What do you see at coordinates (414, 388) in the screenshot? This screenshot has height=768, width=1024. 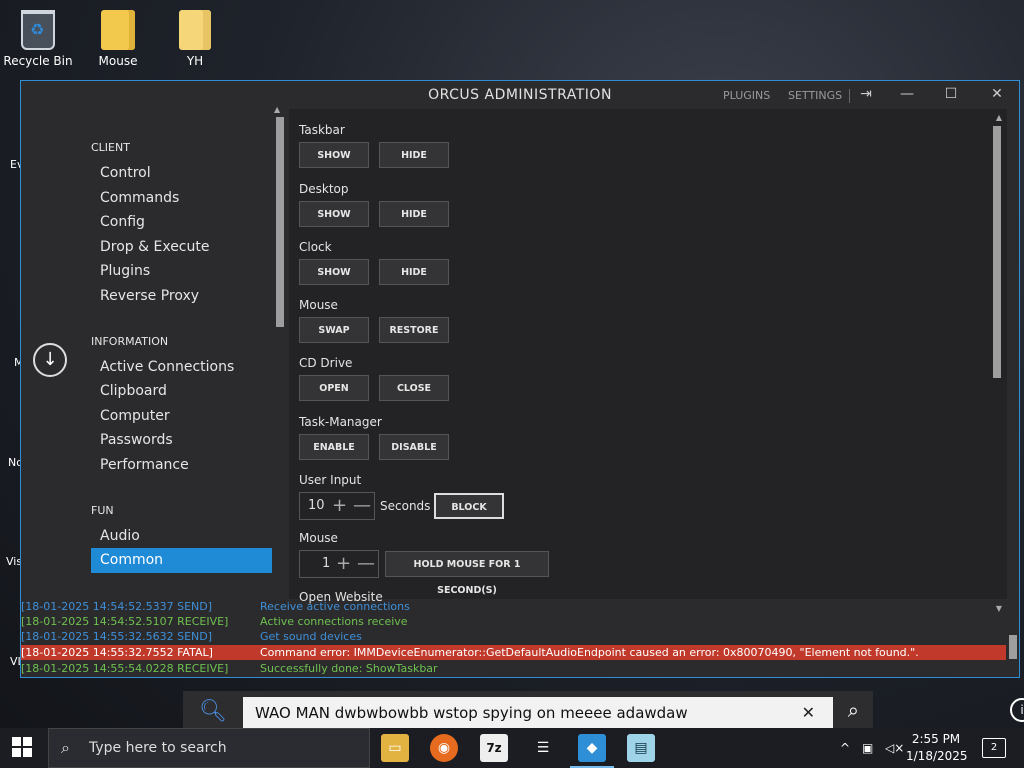 I see `cd-close-button: CLOSE` at bounding box center [414, 388].